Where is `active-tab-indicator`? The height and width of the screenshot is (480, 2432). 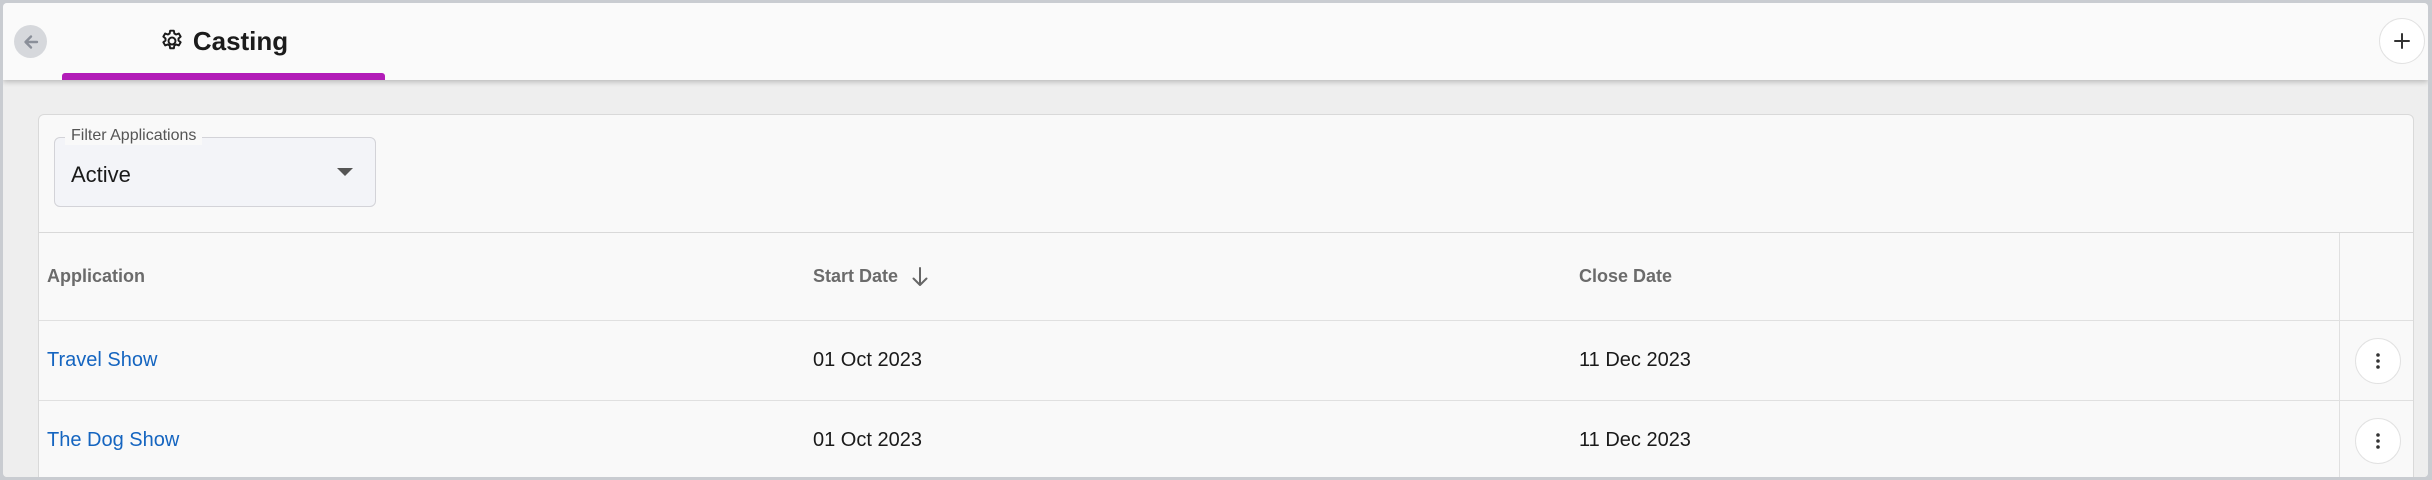
active-tab-indicator is located at coordinates (223, 76).